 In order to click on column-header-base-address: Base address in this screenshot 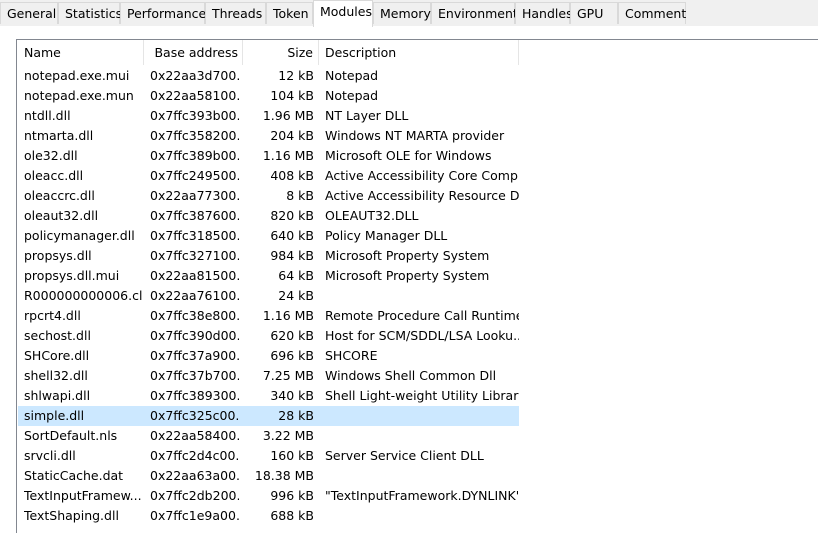, I will do `click(193, 52)`.